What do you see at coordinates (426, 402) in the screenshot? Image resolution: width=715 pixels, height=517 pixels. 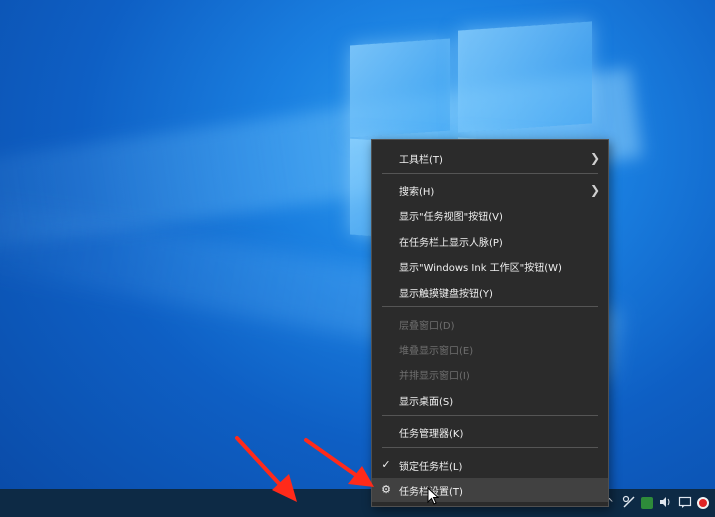 I see `menu-item-label: 显示桌面(S)` at bounding box center [426, 402].